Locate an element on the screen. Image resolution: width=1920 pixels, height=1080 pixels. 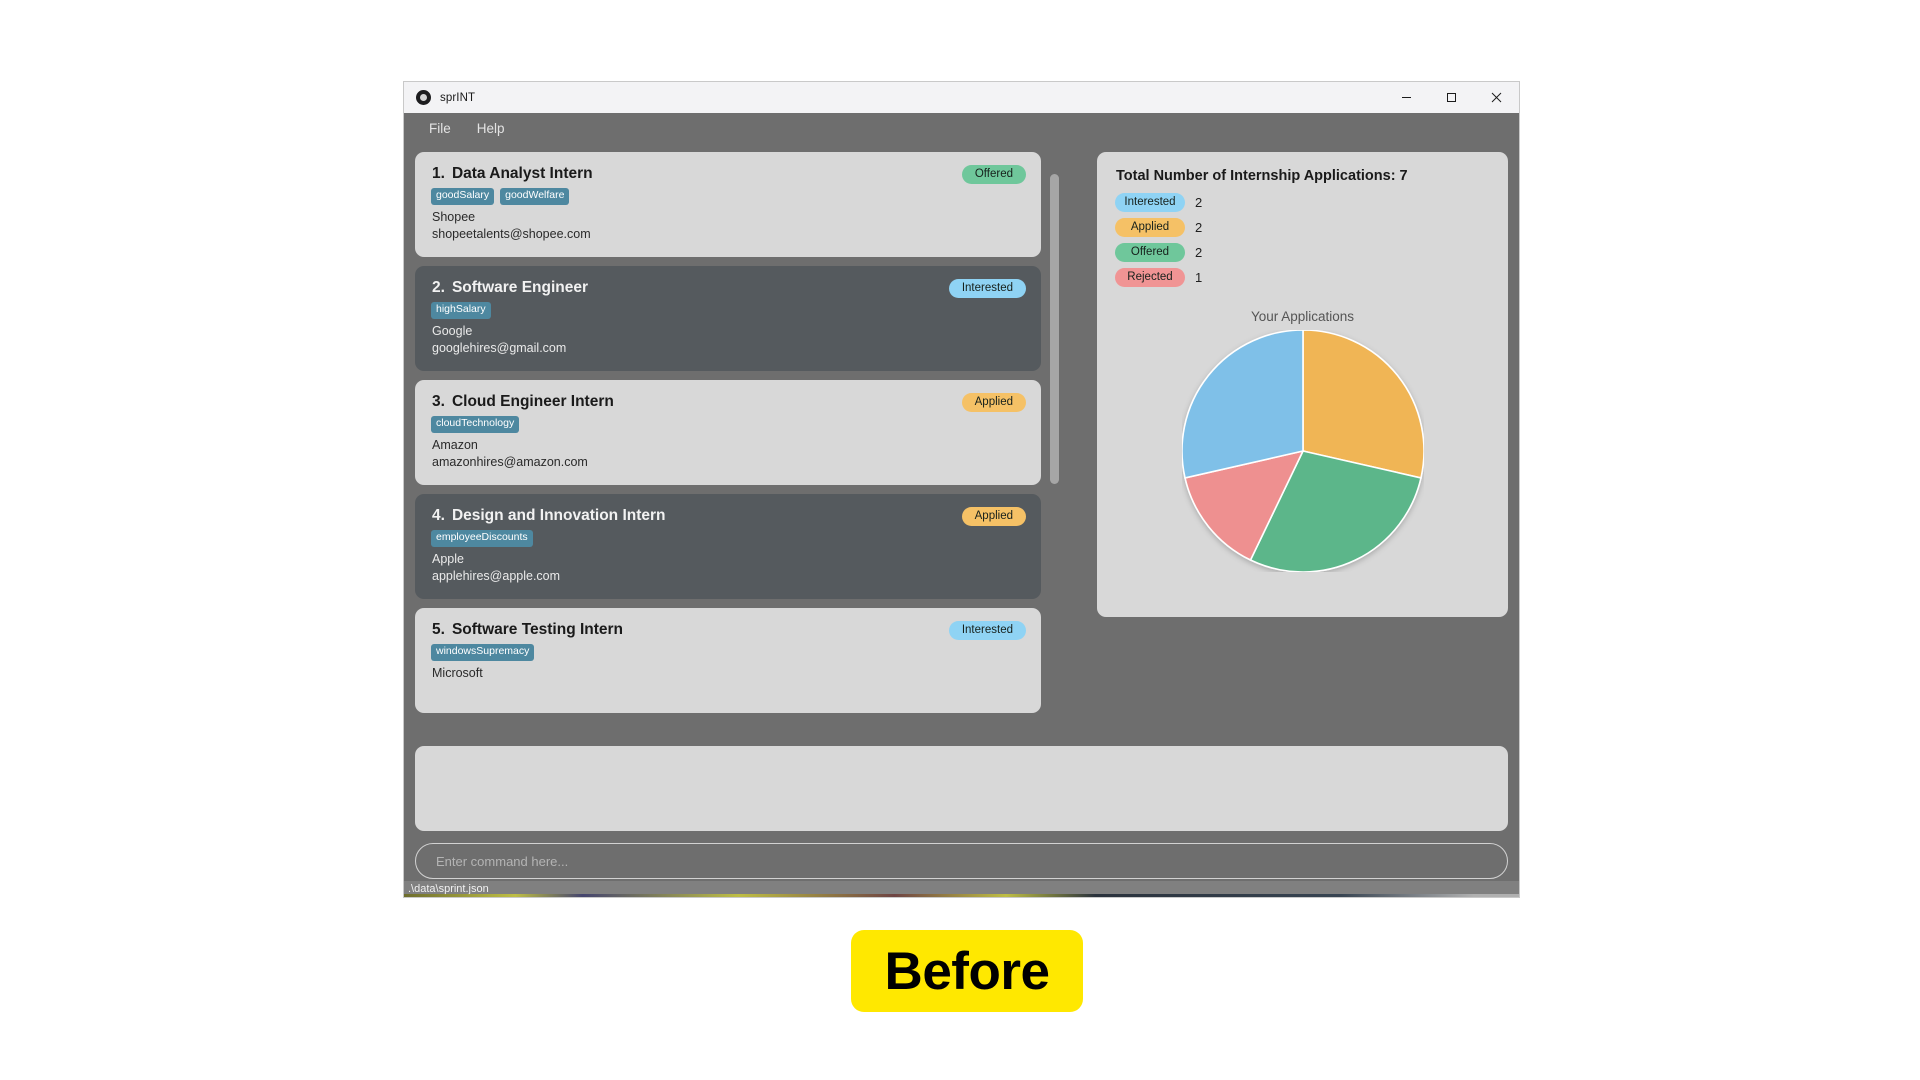
application-email: amazonhires@amazon.com is located at coordinates (510, 461).